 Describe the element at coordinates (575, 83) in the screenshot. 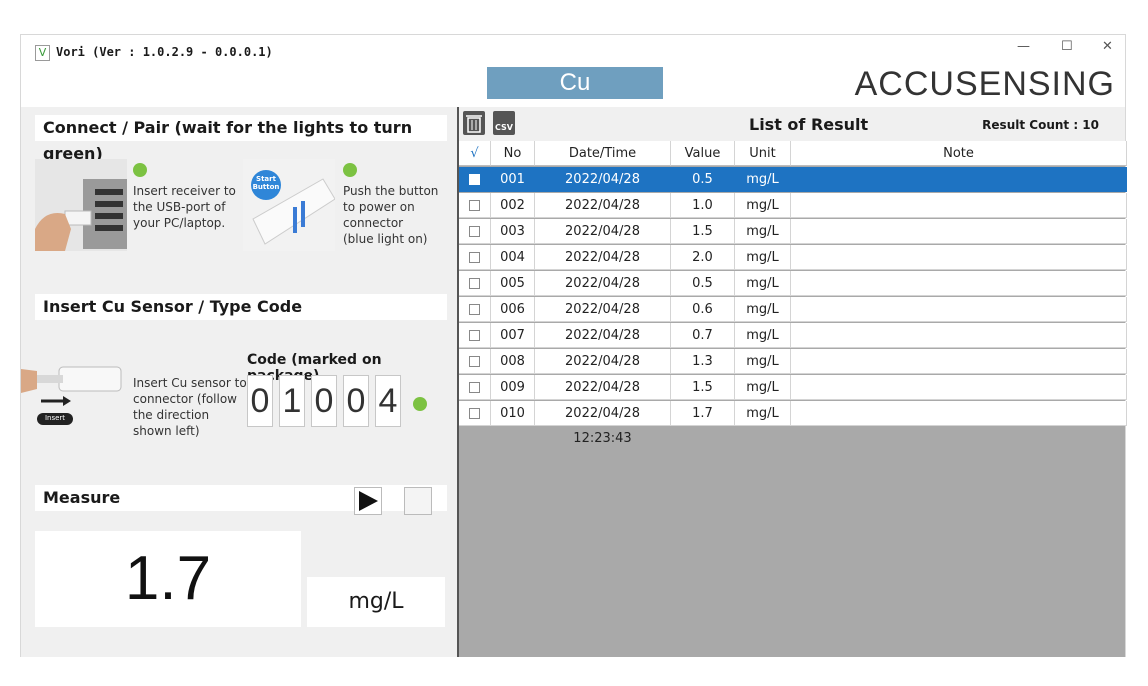

I see `mode-badge: Cu` at that location.